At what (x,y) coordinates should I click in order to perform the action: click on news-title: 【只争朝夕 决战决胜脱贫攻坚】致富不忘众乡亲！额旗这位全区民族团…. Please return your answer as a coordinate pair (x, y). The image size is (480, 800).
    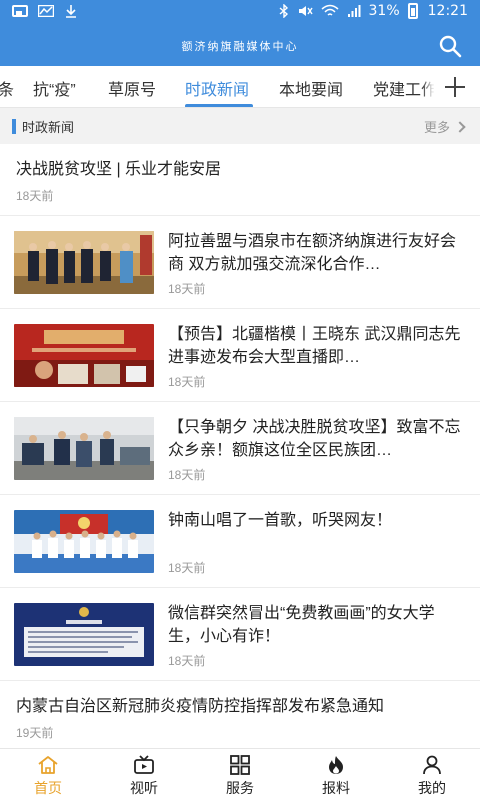
    Looking at the image, I should click on (314, 439).